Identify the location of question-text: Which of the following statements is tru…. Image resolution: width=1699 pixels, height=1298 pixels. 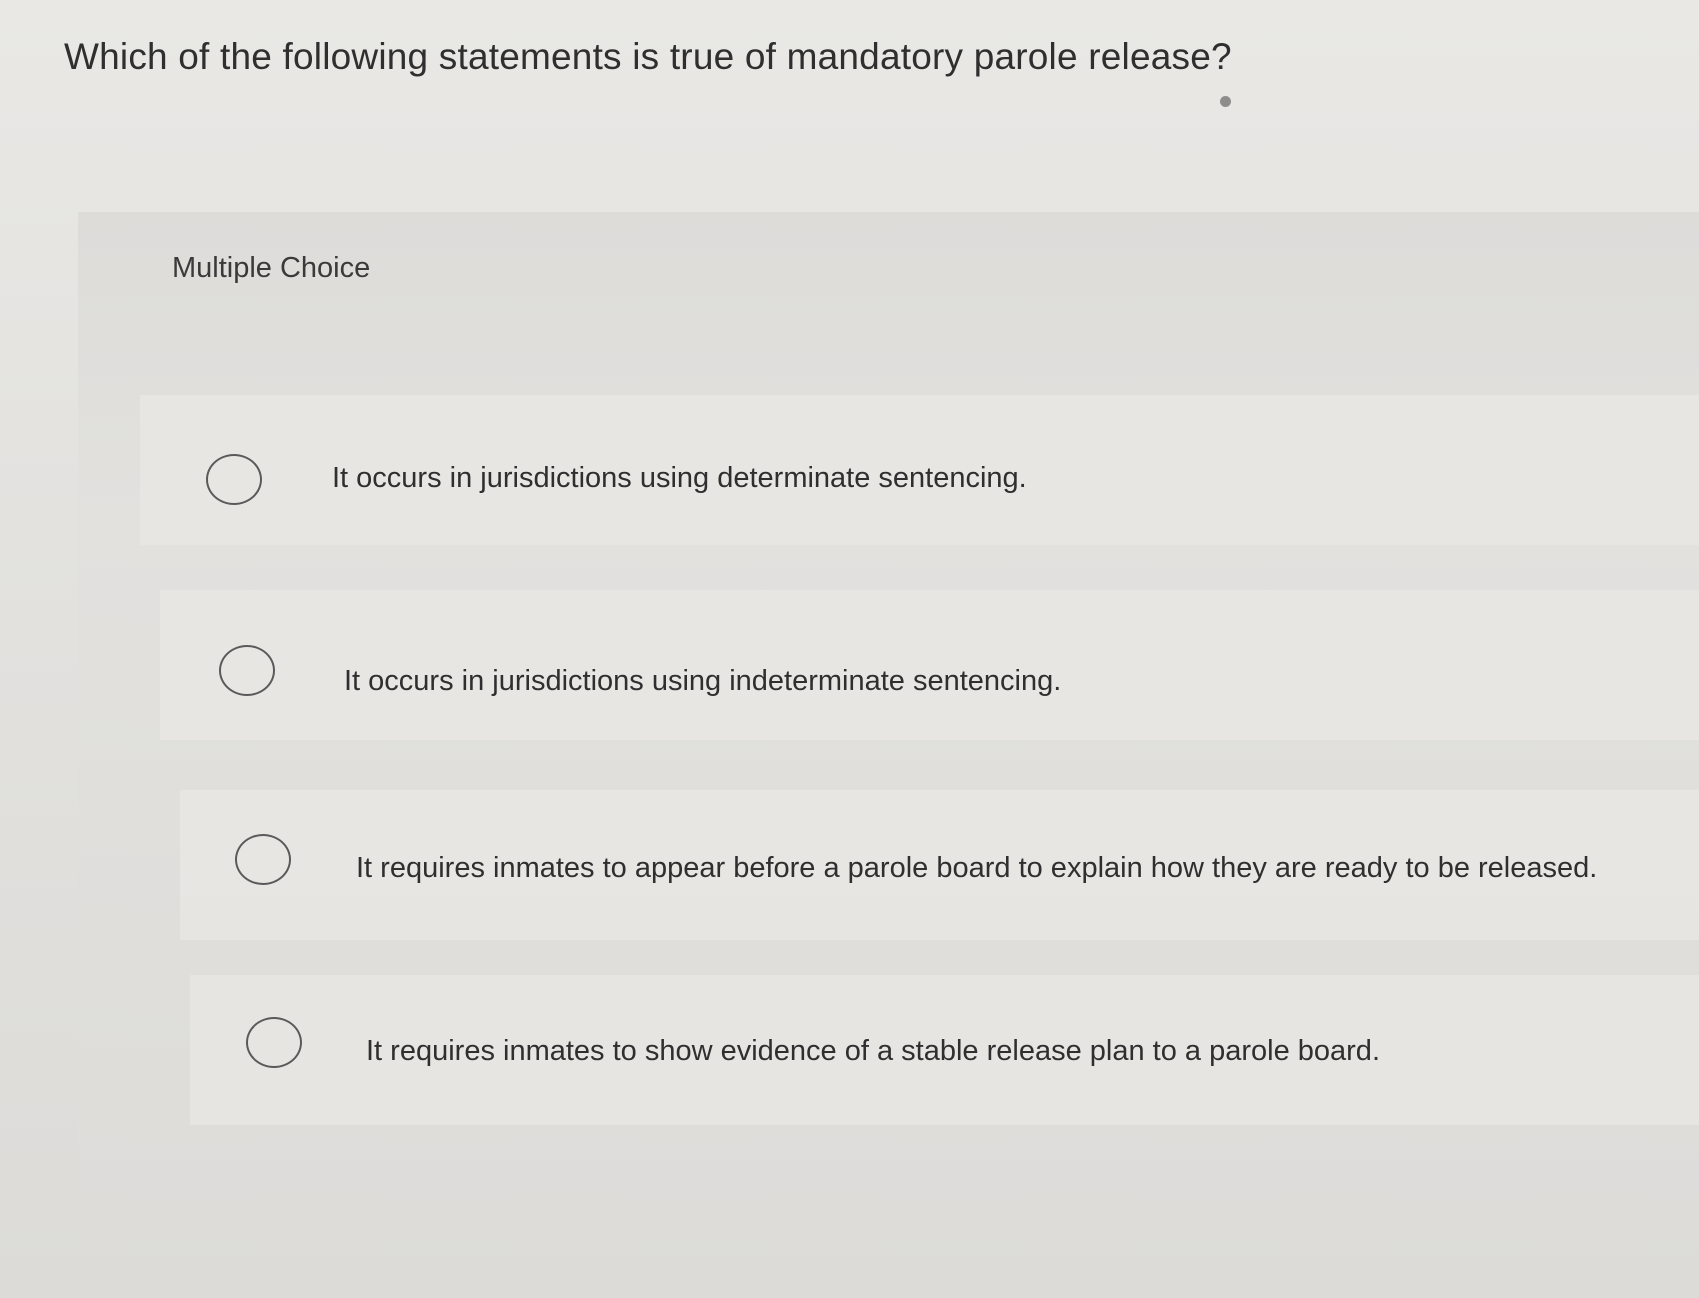
(648, 56).